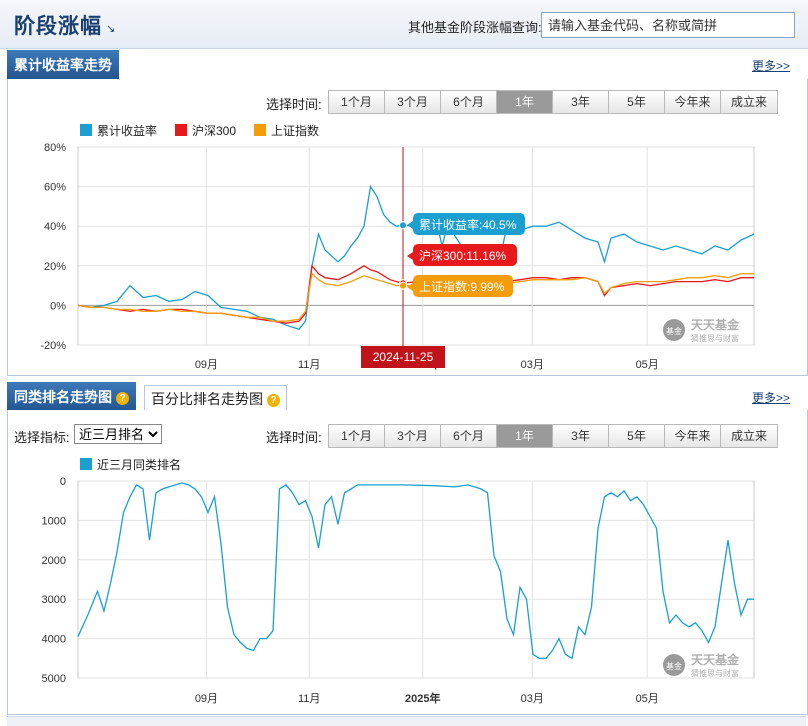 Image resolution: width=808 pixels, height=726 pixels. What do you see at coordinates (422, 698) in the screenshot?
I see `x-tick-label: 2025年` at bounding box center [422, 698].